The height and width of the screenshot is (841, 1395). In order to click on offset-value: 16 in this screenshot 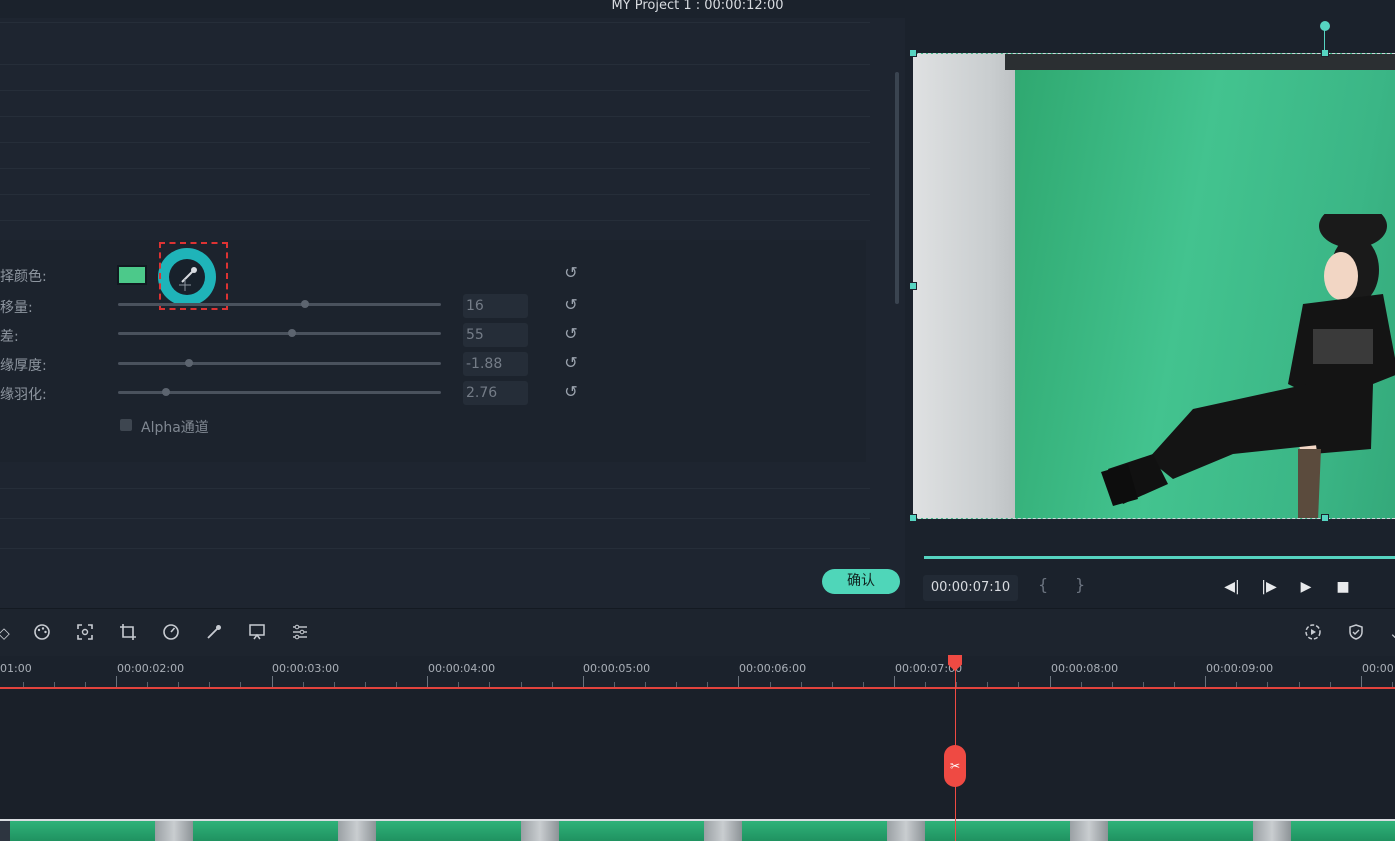, I will do `click(495, 306)`.